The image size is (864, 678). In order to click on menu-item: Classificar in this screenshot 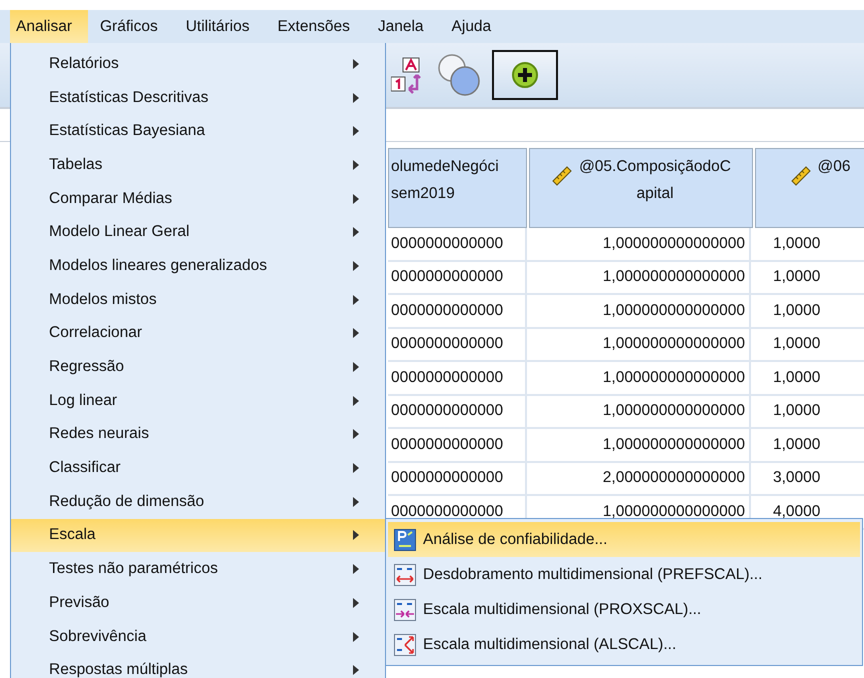, I will do `click(198, 468)`.